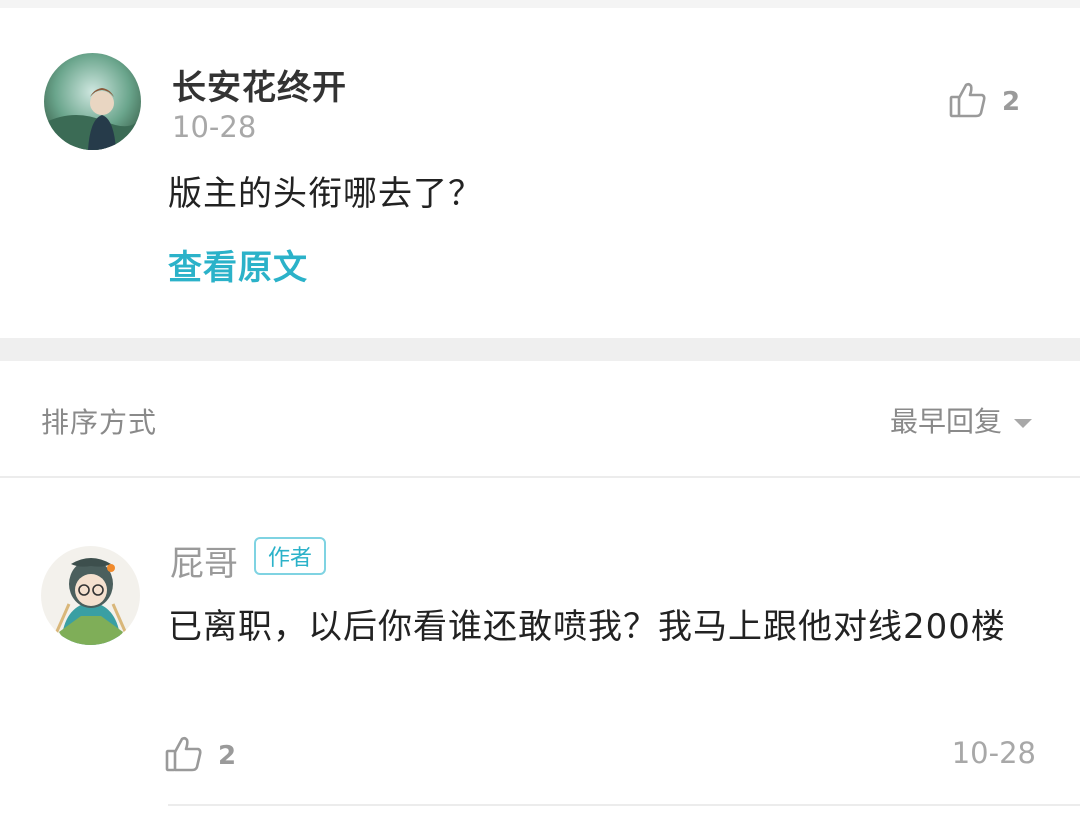  I want to click on sort-label: 排序方式, so click(99, 422).